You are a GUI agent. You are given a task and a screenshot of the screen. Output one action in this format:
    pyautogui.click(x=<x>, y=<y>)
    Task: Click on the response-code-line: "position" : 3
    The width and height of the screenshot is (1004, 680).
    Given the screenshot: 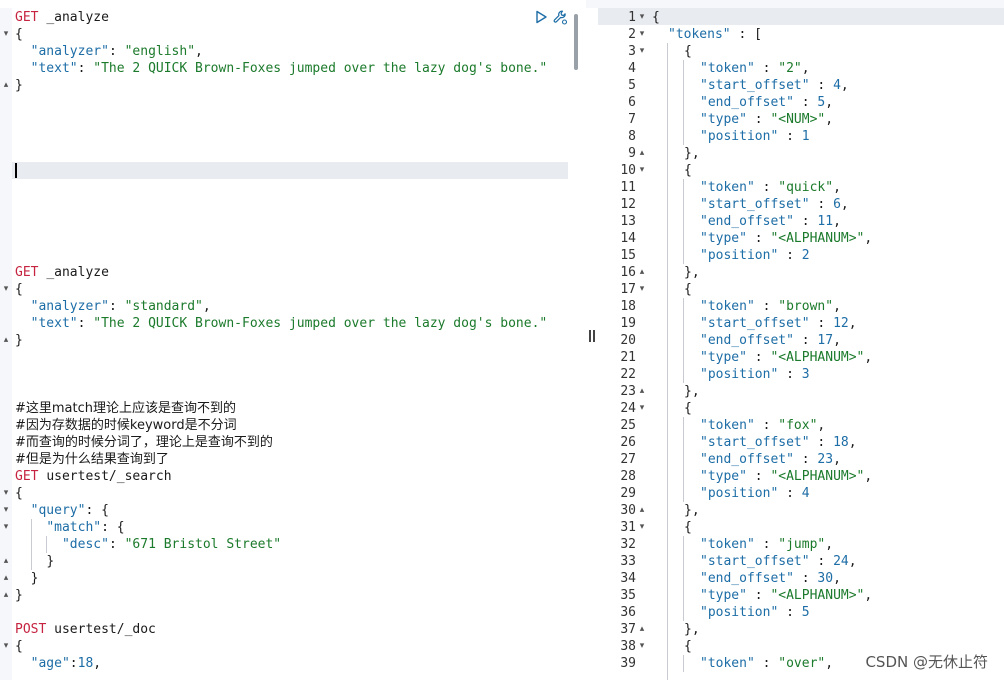 What is the action you would take?
    pyautogui.click(x=755, y=374)
    